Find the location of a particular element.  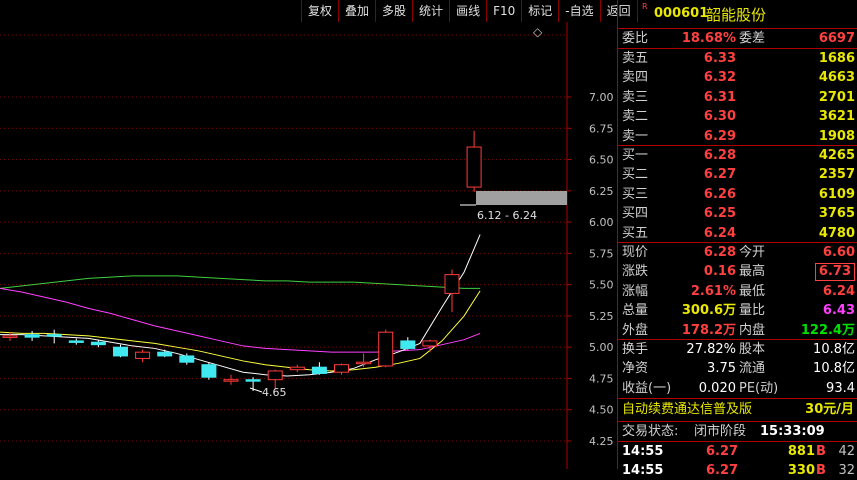

price-tick-label: 4.25 is located at coordinates (601, 441).